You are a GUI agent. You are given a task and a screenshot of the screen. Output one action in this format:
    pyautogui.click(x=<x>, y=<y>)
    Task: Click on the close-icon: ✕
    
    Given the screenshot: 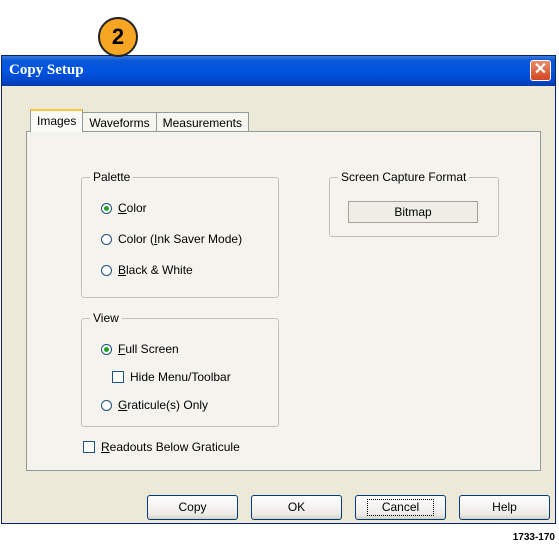 What is the action you would take?
    pyautogui.click(x=540, y=69)
    